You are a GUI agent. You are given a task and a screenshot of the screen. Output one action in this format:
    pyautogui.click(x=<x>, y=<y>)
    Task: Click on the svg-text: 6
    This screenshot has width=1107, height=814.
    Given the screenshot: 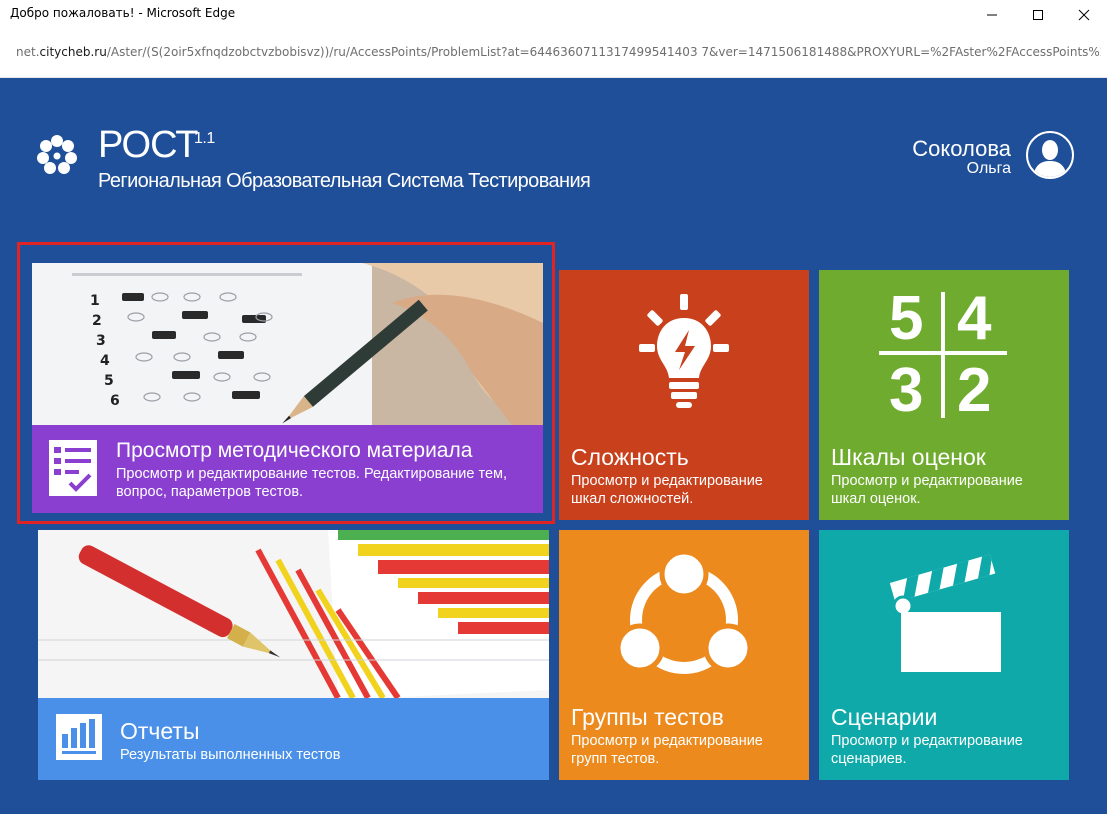 What is the action you would take?
    pyautogui.click(x=115, y=401)
    